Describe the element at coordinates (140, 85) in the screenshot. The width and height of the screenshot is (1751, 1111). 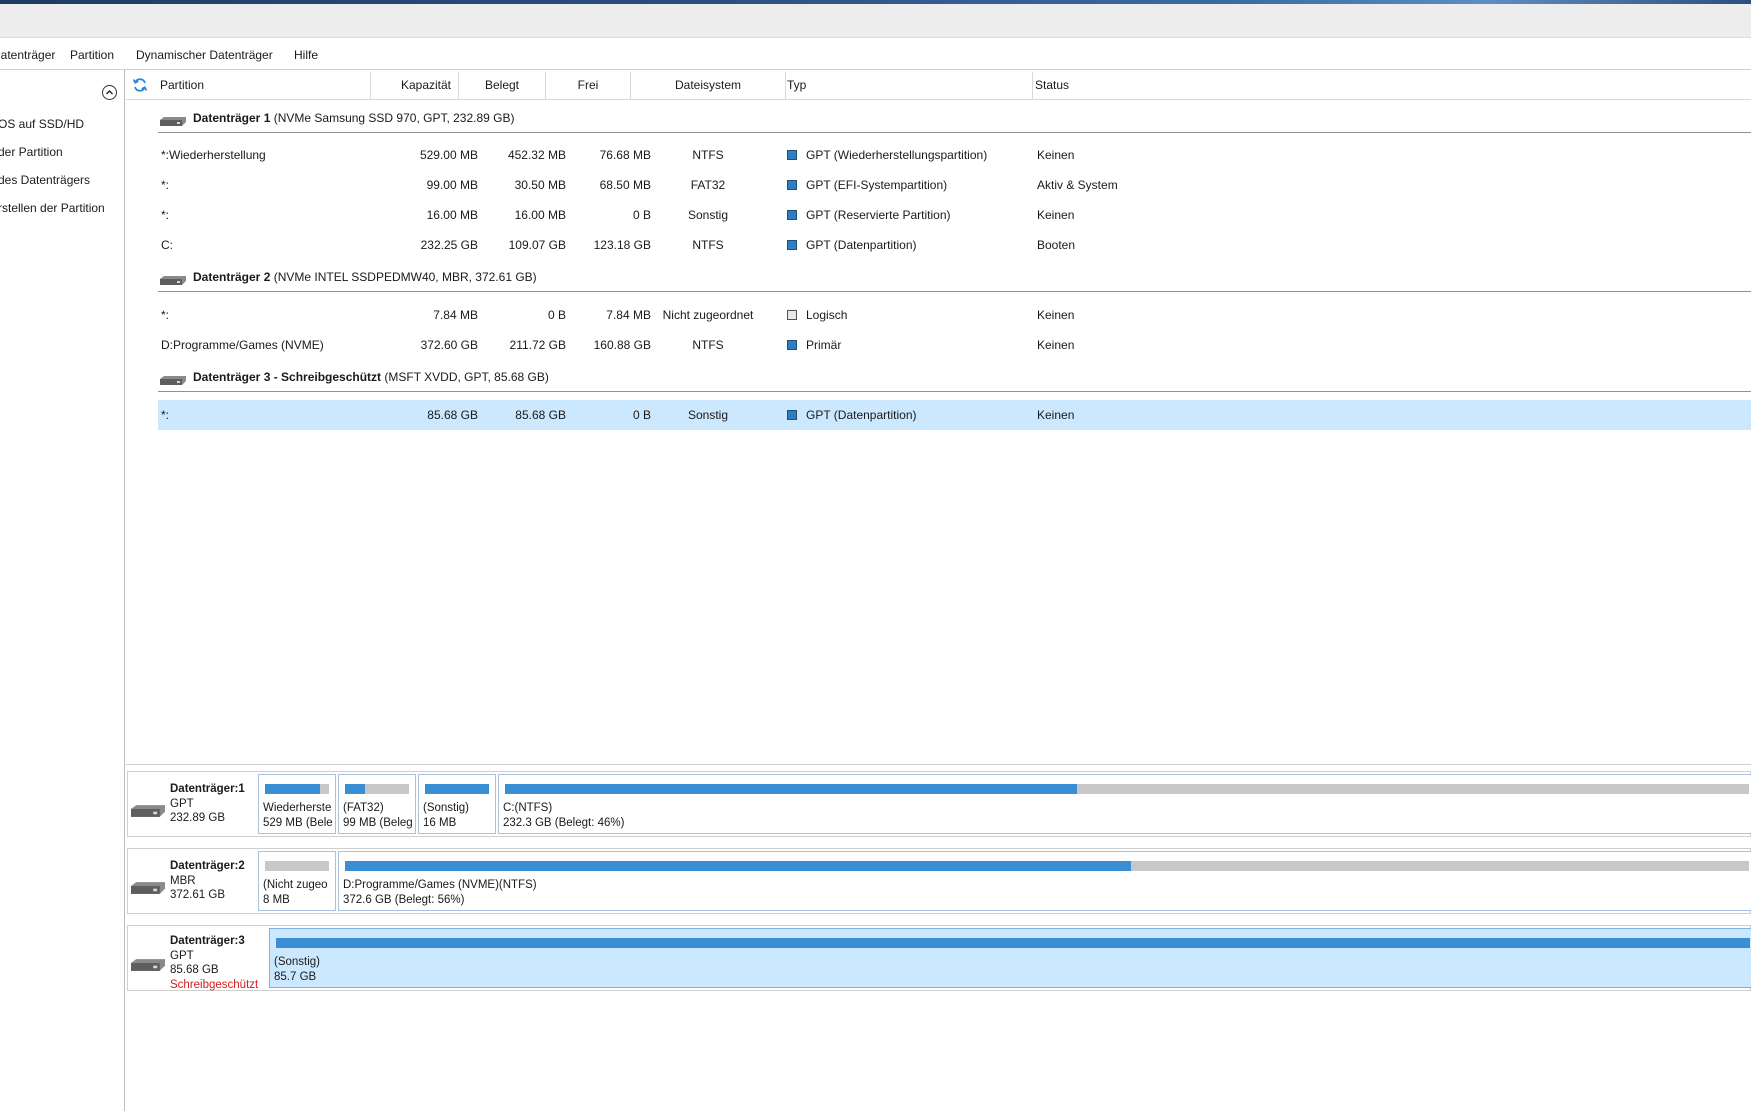
I see `refresh-icon` at that location.